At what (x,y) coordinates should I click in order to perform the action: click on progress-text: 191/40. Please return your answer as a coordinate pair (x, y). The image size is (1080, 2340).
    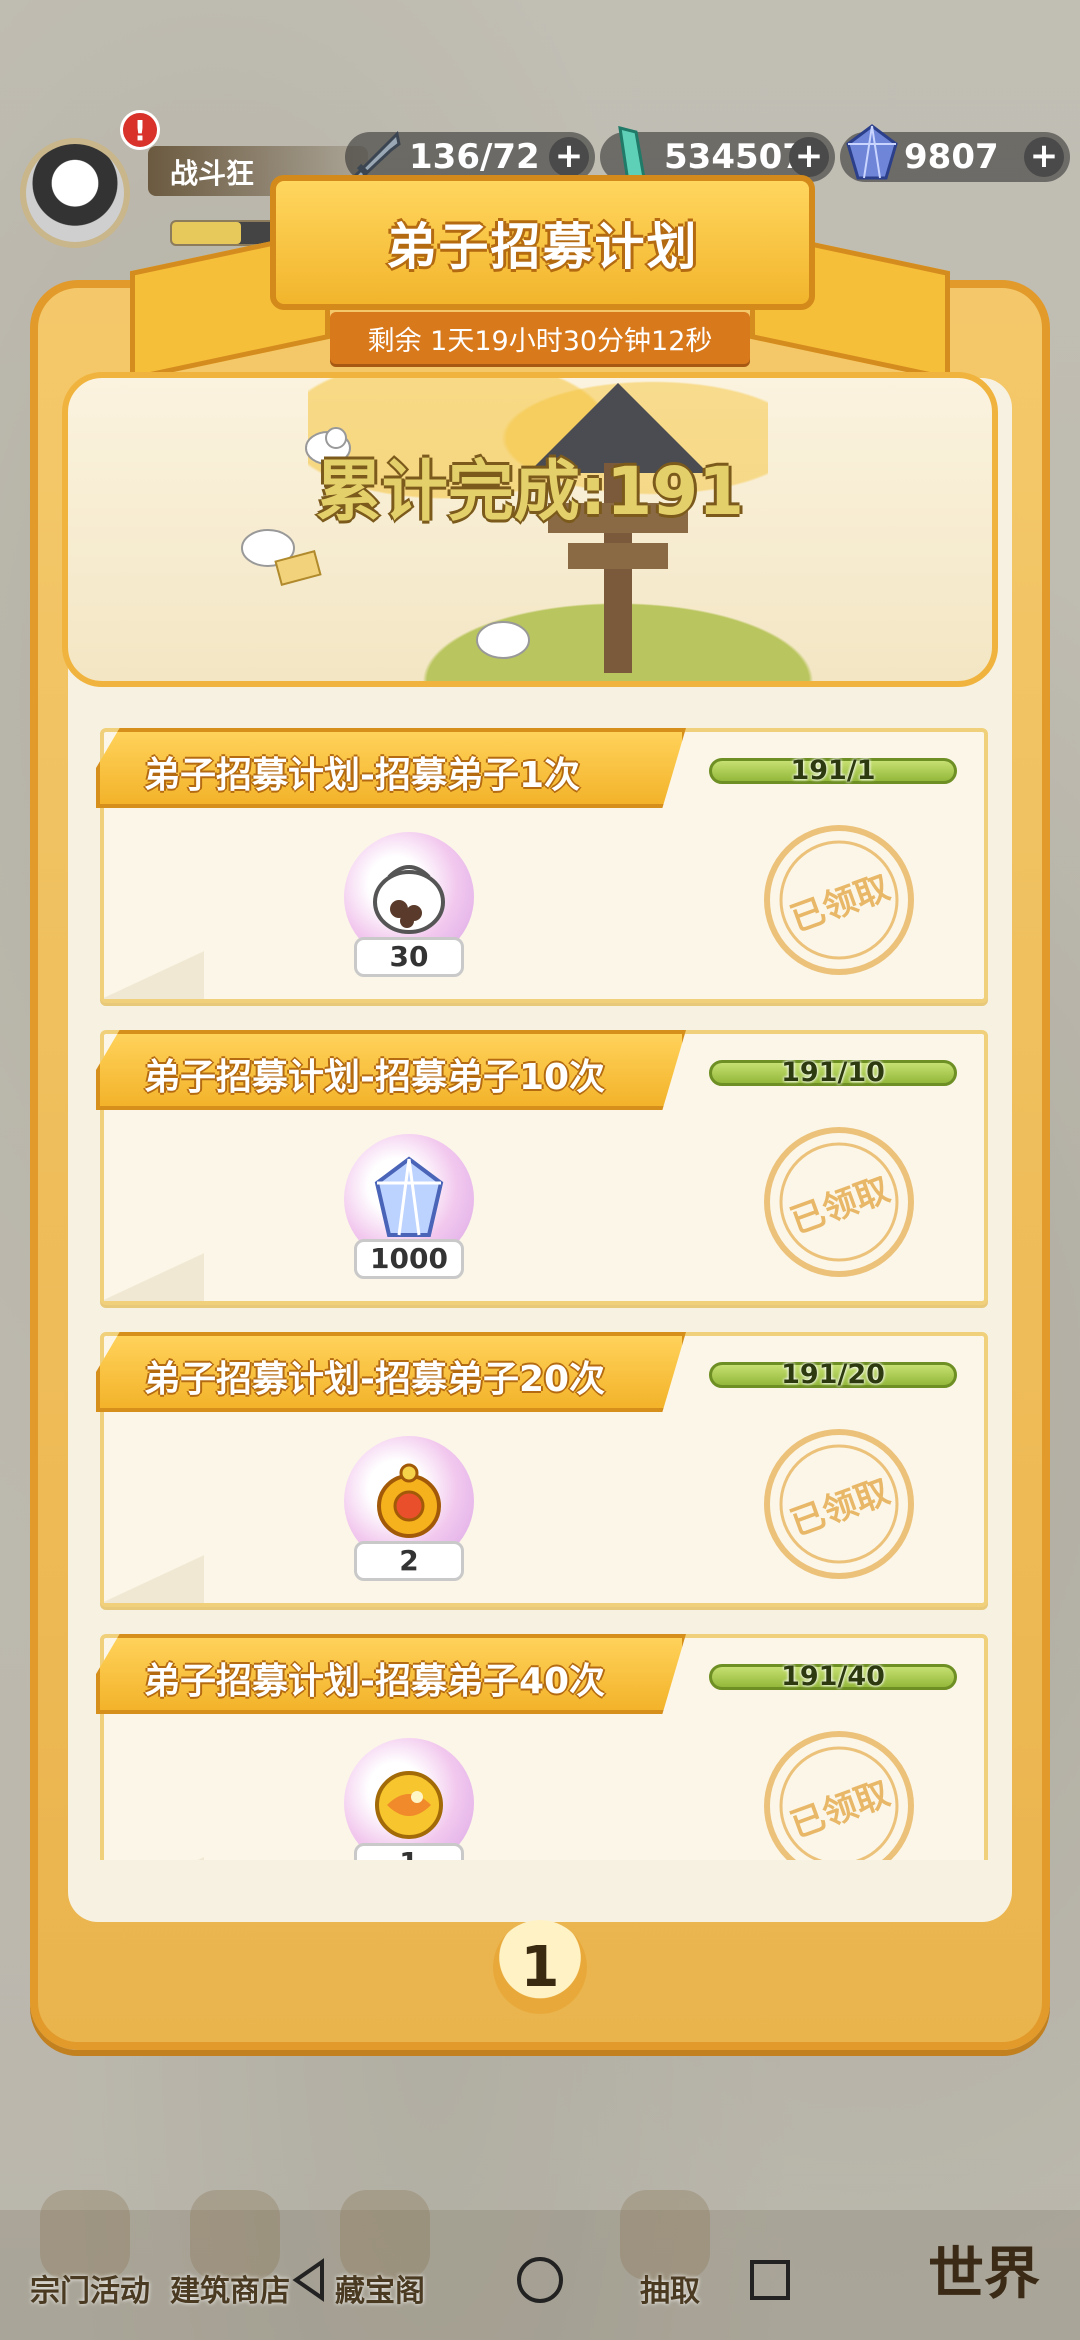
    Looking at the image, I should click on (833, 1676).